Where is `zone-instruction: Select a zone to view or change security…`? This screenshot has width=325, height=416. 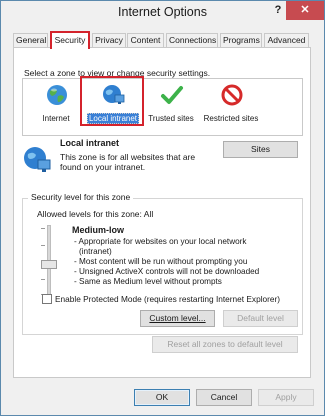
zone-instruction: Select a zone to view or change security… is located at coordinates (117, 73).